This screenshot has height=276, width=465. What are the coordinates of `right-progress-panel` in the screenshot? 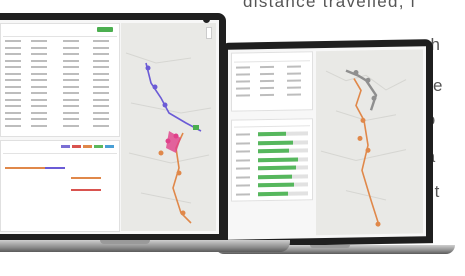 It's located at (272, 160).